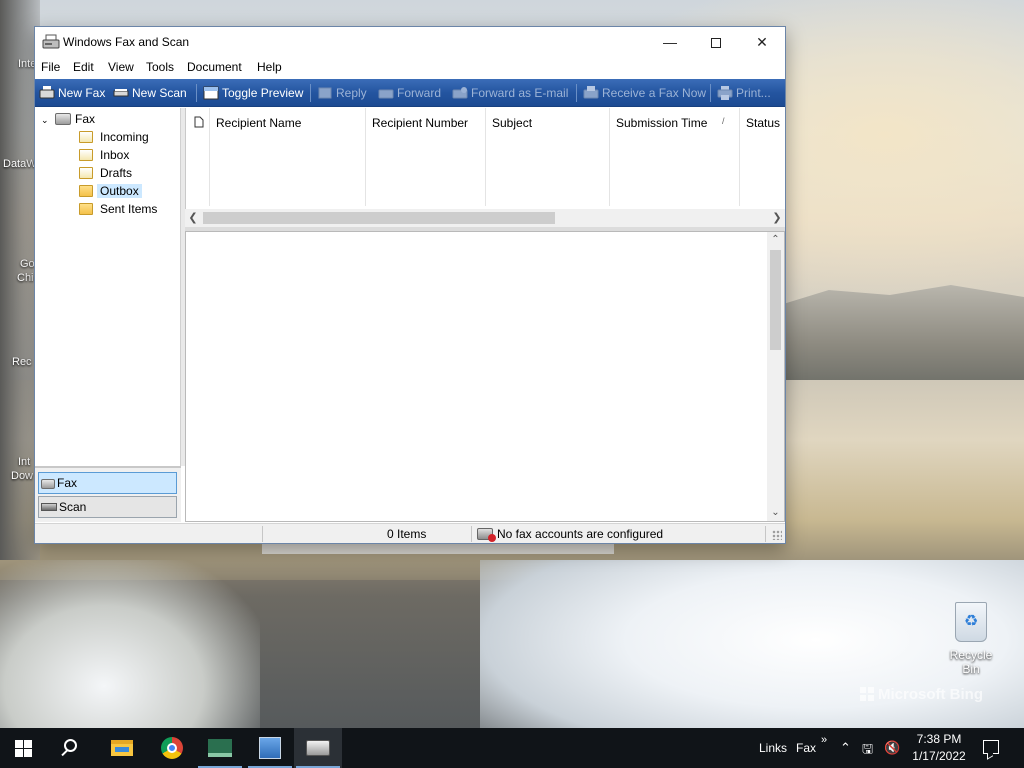  What do you see at coordinates (115, 137) in the screenshot?
I see `tree-item-incoming: Incoming` at bounding box center [115, 137].